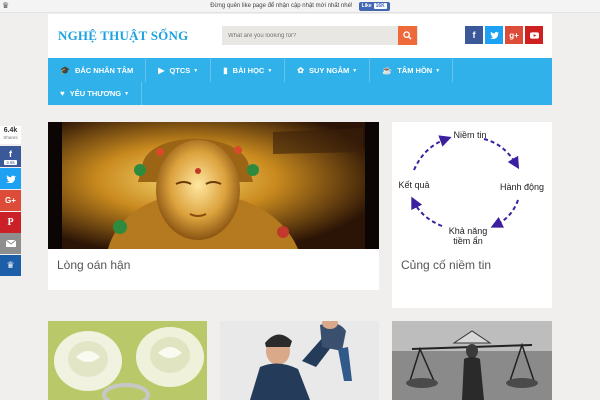  I want to click on nav-label: QTCS, so click(180, 70).